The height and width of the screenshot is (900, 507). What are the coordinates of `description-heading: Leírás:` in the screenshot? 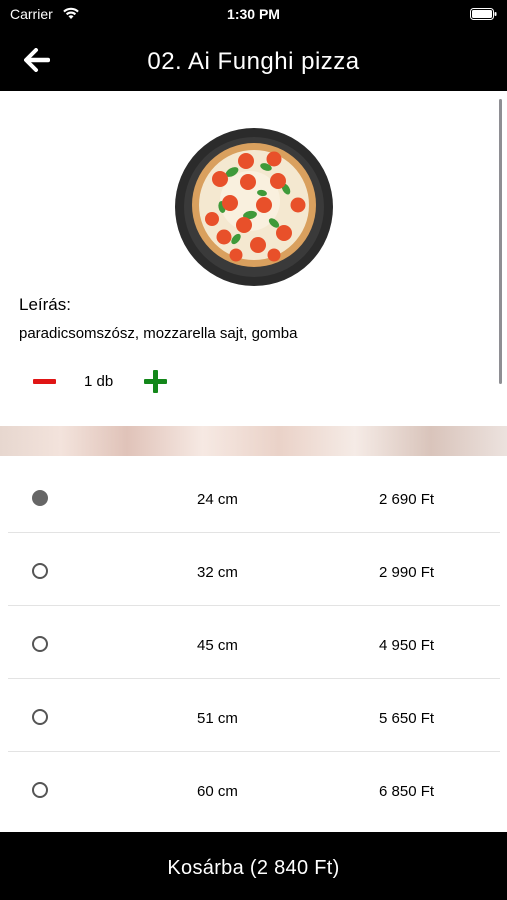 It's located at (45, 304).